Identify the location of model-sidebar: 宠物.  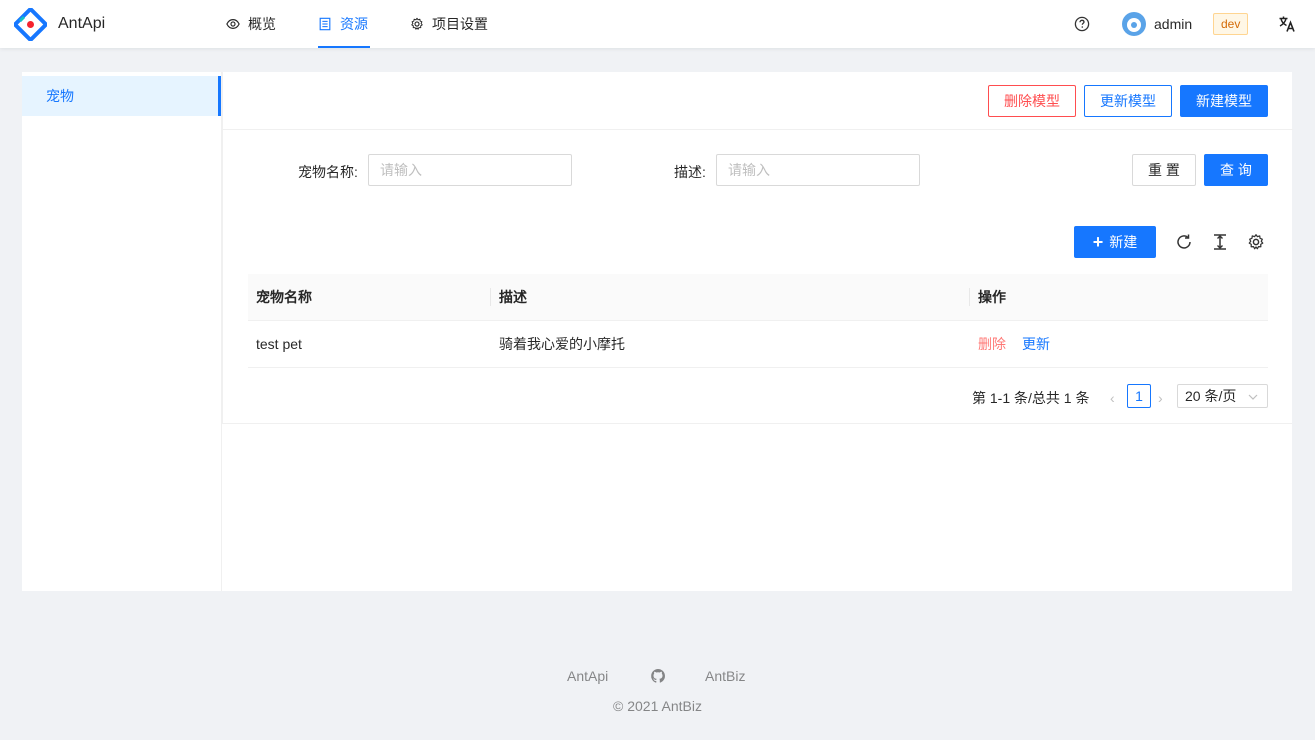
(122, 331).